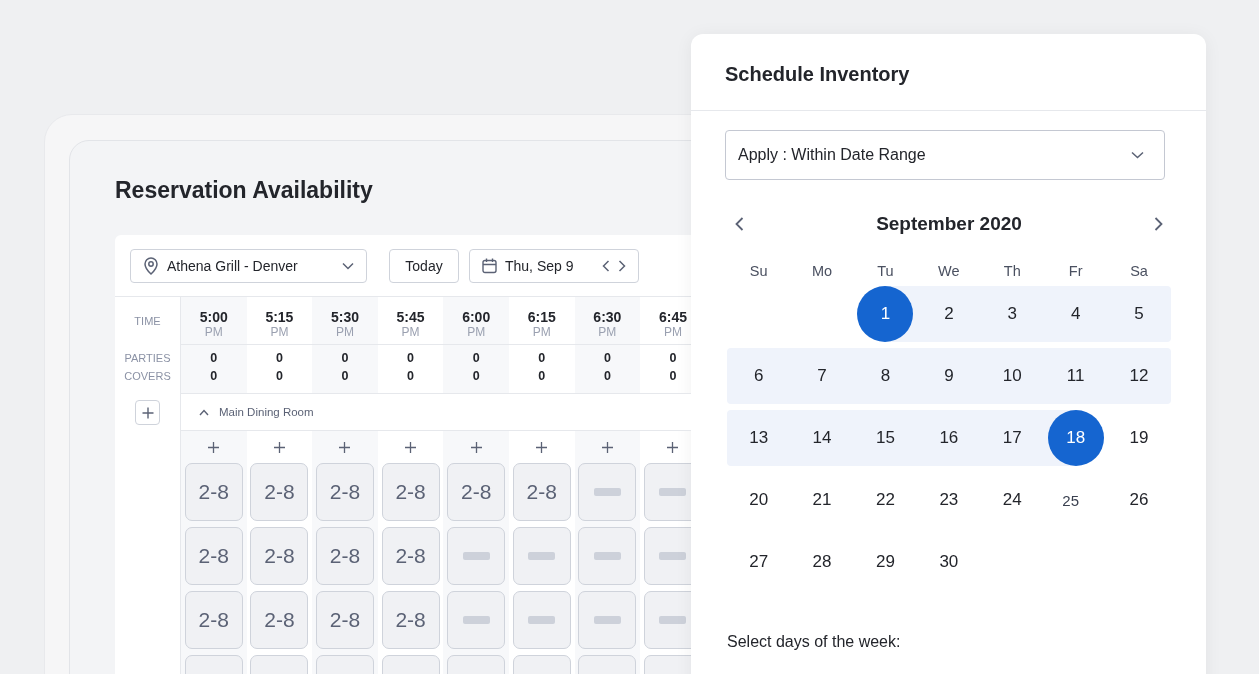 This screenshot has width=1259, height=674. I want to click on time-label: 6:00, so click(476, 317).